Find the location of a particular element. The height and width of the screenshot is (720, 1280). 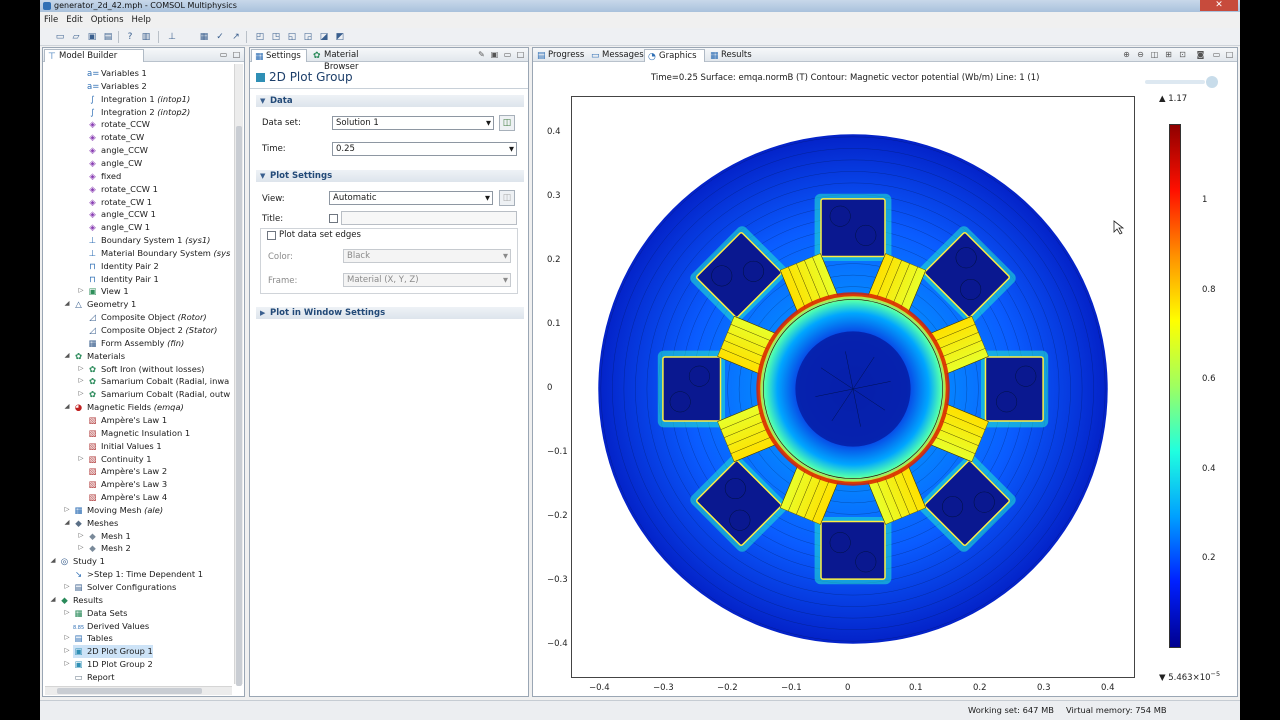

plot-in-window-section-header: ▶ Plot in Window Settings is located at coordinates (390, 313).